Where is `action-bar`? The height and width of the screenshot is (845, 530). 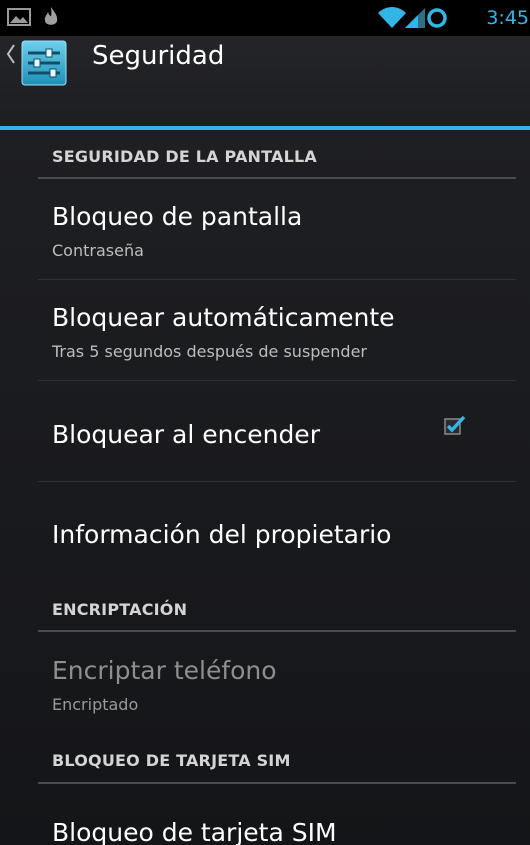 action-bar is located at coordinates (265, 81).